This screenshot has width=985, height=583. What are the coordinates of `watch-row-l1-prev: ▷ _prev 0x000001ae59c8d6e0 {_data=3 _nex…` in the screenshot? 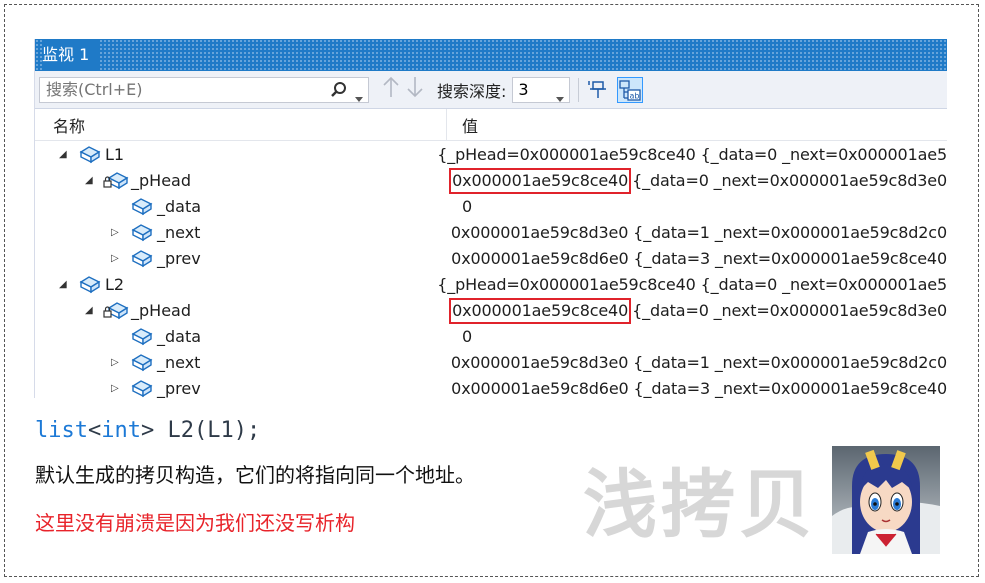 It's located at (491, 258).